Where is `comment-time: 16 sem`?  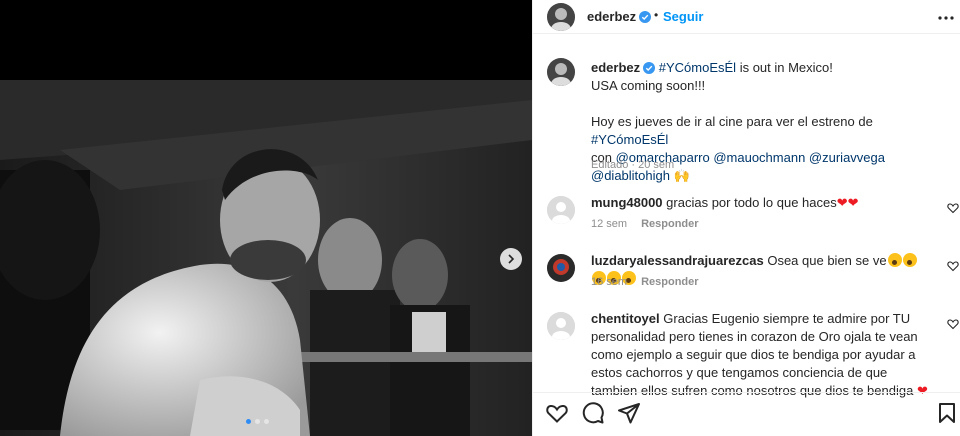 comment-time: 16 sem is located at coordinates (609, 282).